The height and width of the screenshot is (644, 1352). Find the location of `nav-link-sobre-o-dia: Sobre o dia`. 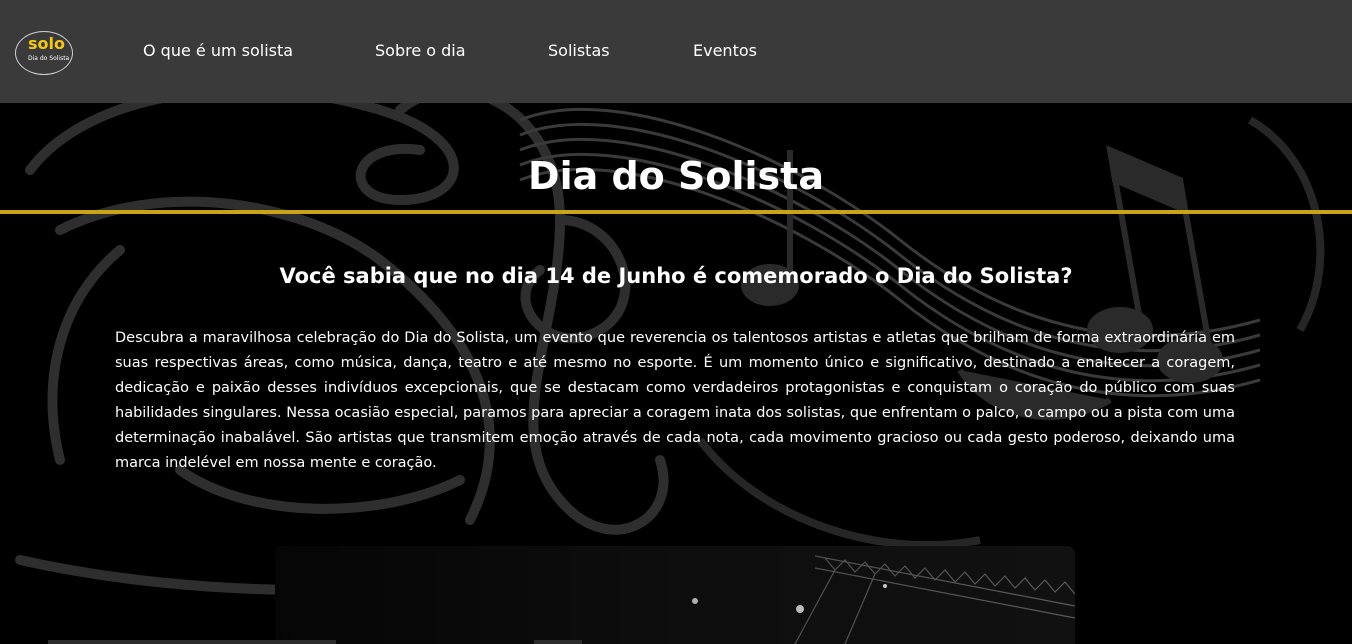

nav-link-sobre-o-dia: Sobre o dia is located at coordinates (420, 50).